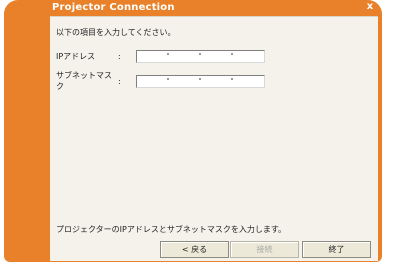  Describe the element at coordinates (119, 56) in the screenshot. I see `ip-colon: :` at that location.